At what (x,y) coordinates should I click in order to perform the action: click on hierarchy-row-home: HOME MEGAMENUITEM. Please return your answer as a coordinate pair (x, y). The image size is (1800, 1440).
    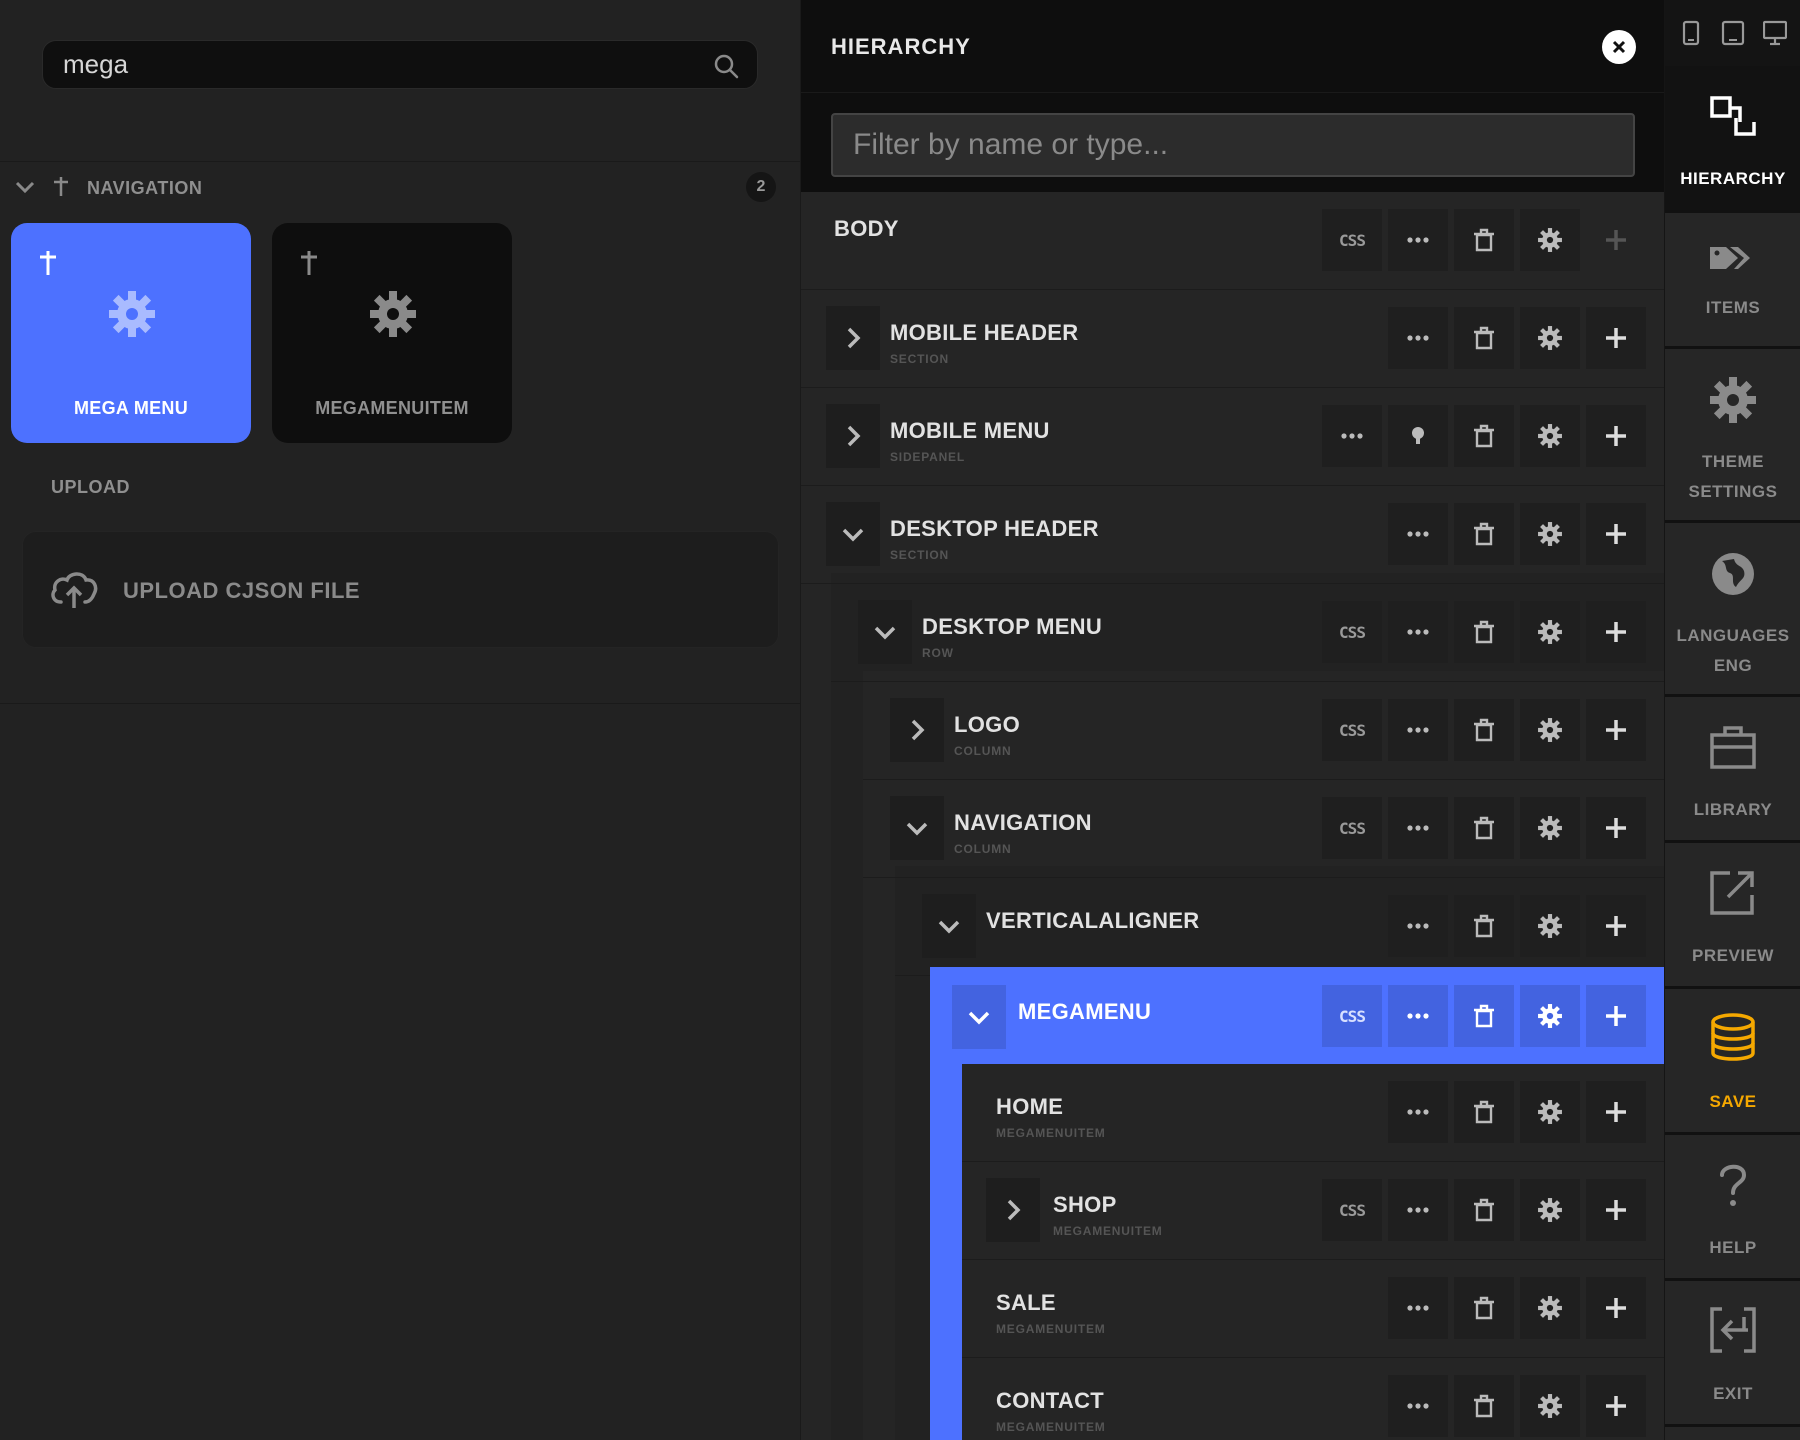
    Looking at the image, I should click on (1313, 1113).